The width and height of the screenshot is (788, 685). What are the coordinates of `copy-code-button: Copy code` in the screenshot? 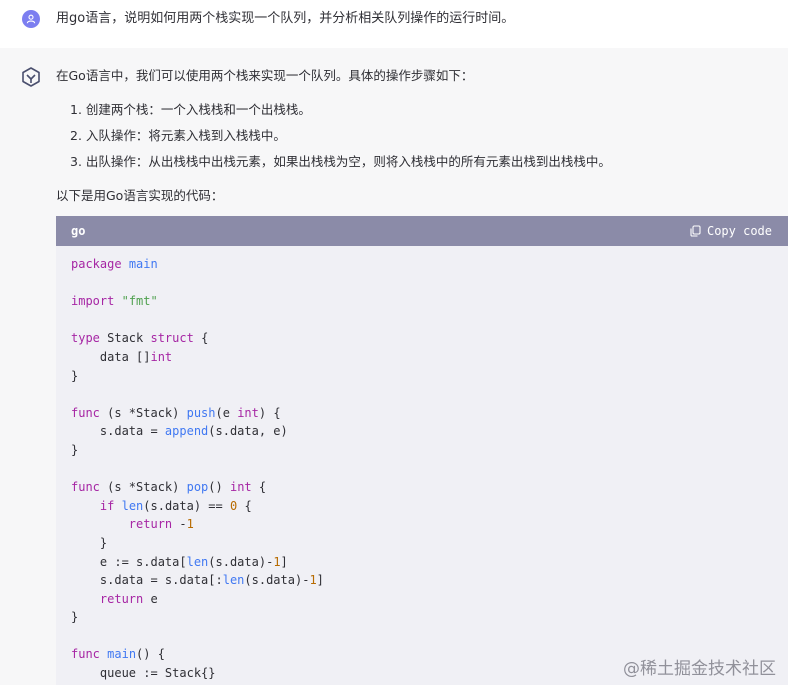 It's located at (731, 231).